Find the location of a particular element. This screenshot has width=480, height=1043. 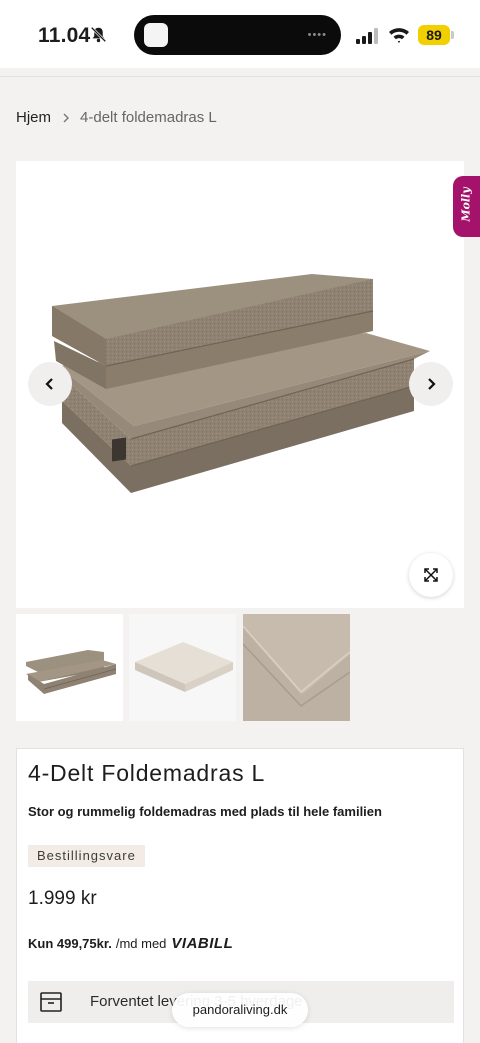

chat-widget-tab: Molly is located at coordinates (466, 206).